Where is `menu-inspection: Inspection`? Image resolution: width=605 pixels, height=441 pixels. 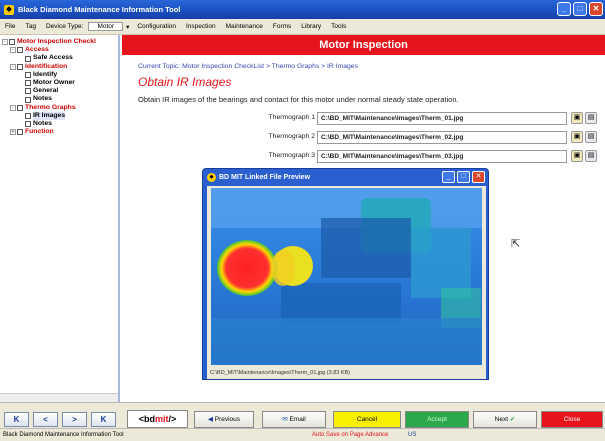
menu-inspection: Inspection is located at coordinates (201, 26).